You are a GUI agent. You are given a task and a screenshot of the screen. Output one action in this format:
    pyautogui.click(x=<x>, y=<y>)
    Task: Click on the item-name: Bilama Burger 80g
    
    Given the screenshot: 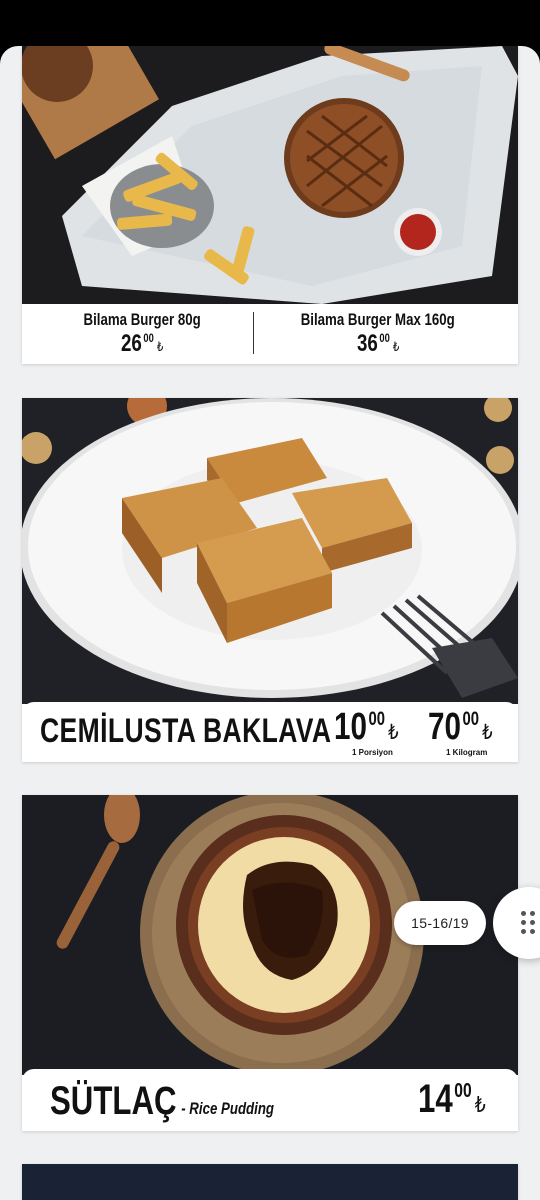 What is the action you would take?
    pyautogui.click(x=142, y=319)
    